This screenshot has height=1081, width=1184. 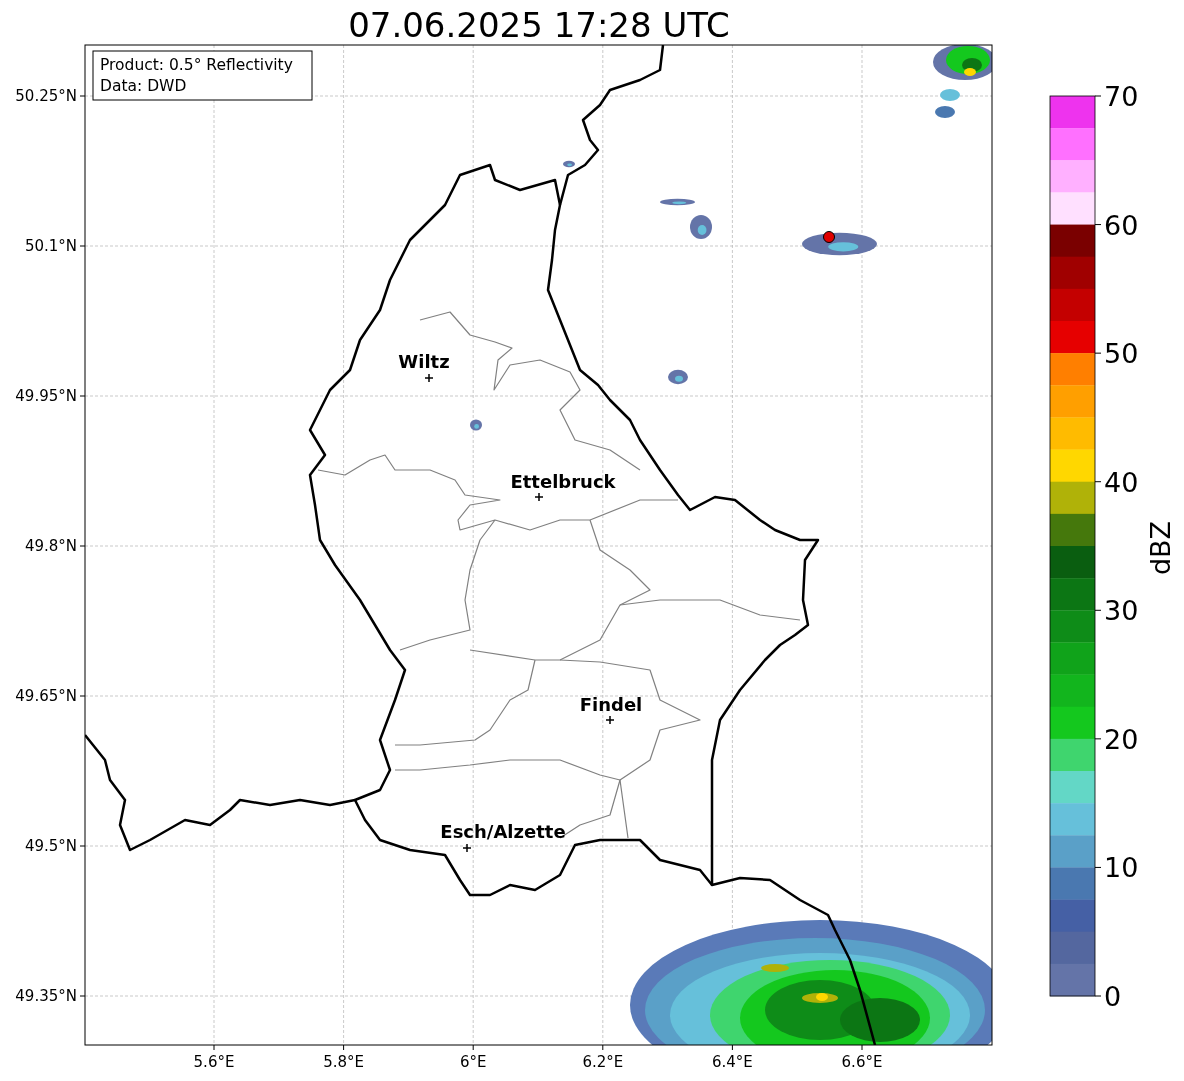 I want to click on colorbar-tick-label: 0, so click(x=1113, y=996).